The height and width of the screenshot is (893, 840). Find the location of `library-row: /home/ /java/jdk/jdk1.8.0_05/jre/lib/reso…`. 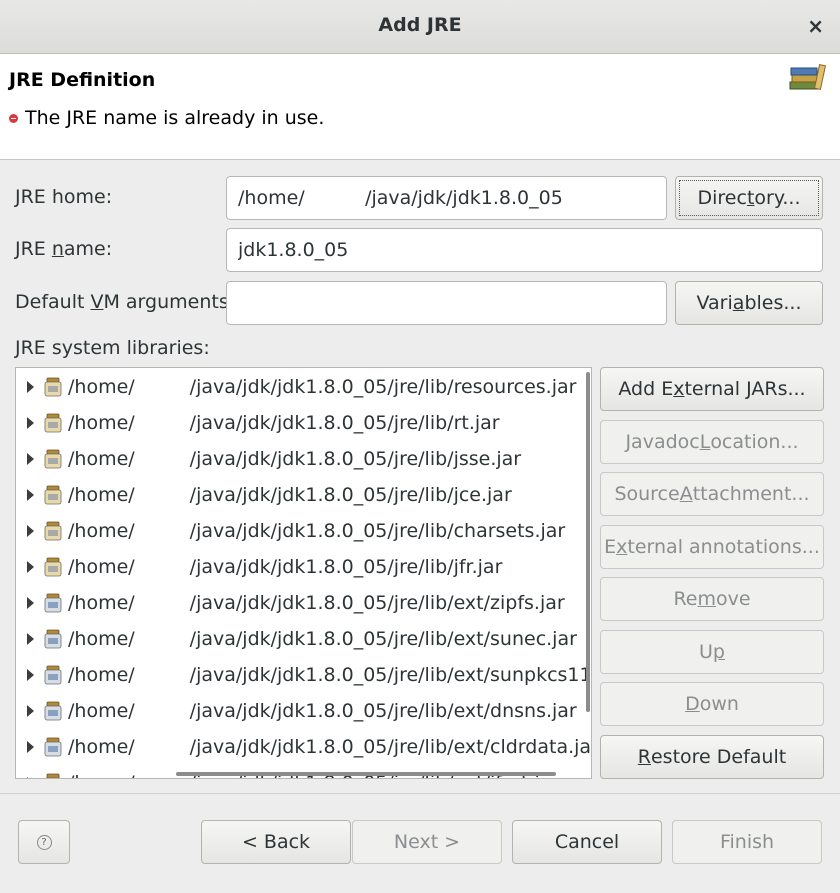

library-row: /home/ /java/jdk/jdk1.8.0_05/jre/lib/reso… is located at coordinates (303, 387).